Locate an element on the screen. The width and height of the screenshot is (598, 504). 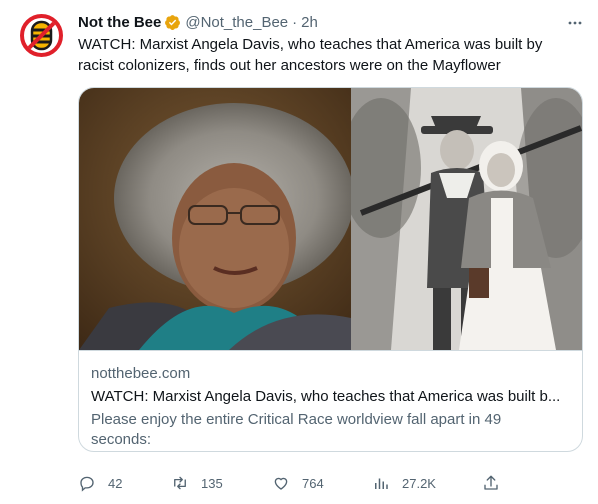
views-button: 27.2K is located at coordinates (404, 483).